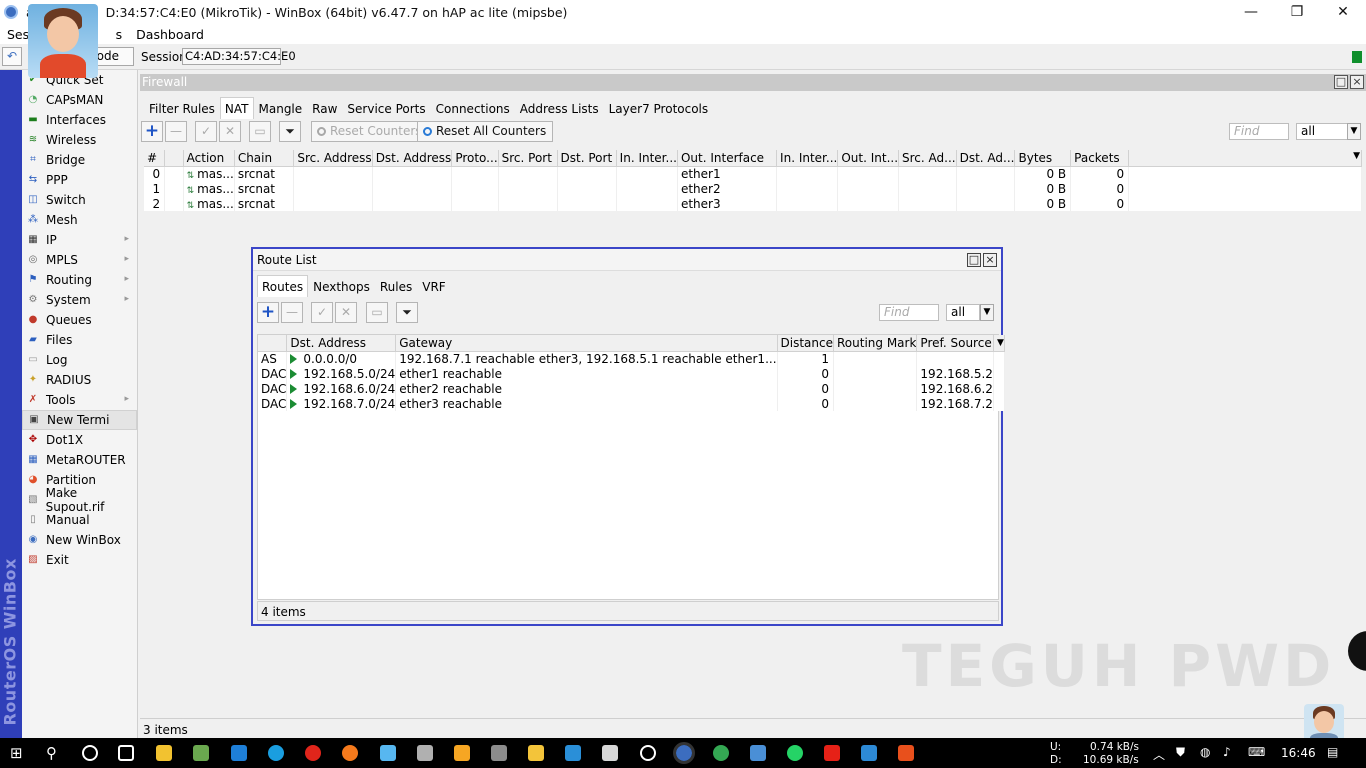 Image resolution: width=1366 pixels, height=768 pixels. Describe the element at coordinates (1100, 158) in the screenshot. I see `column-header: Packets` at that location.